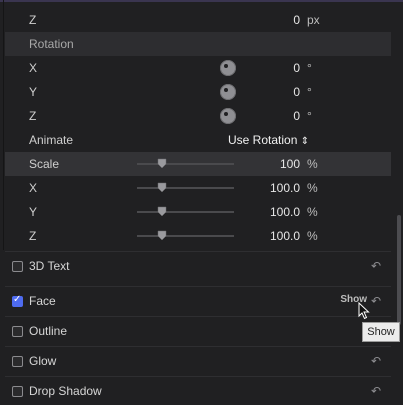 The width and height of the screenshot is (403, 405). Describe the element at coordinates (305, 141) in the screenshot. I see `chevron-updown-icon: ⇕` at that location.